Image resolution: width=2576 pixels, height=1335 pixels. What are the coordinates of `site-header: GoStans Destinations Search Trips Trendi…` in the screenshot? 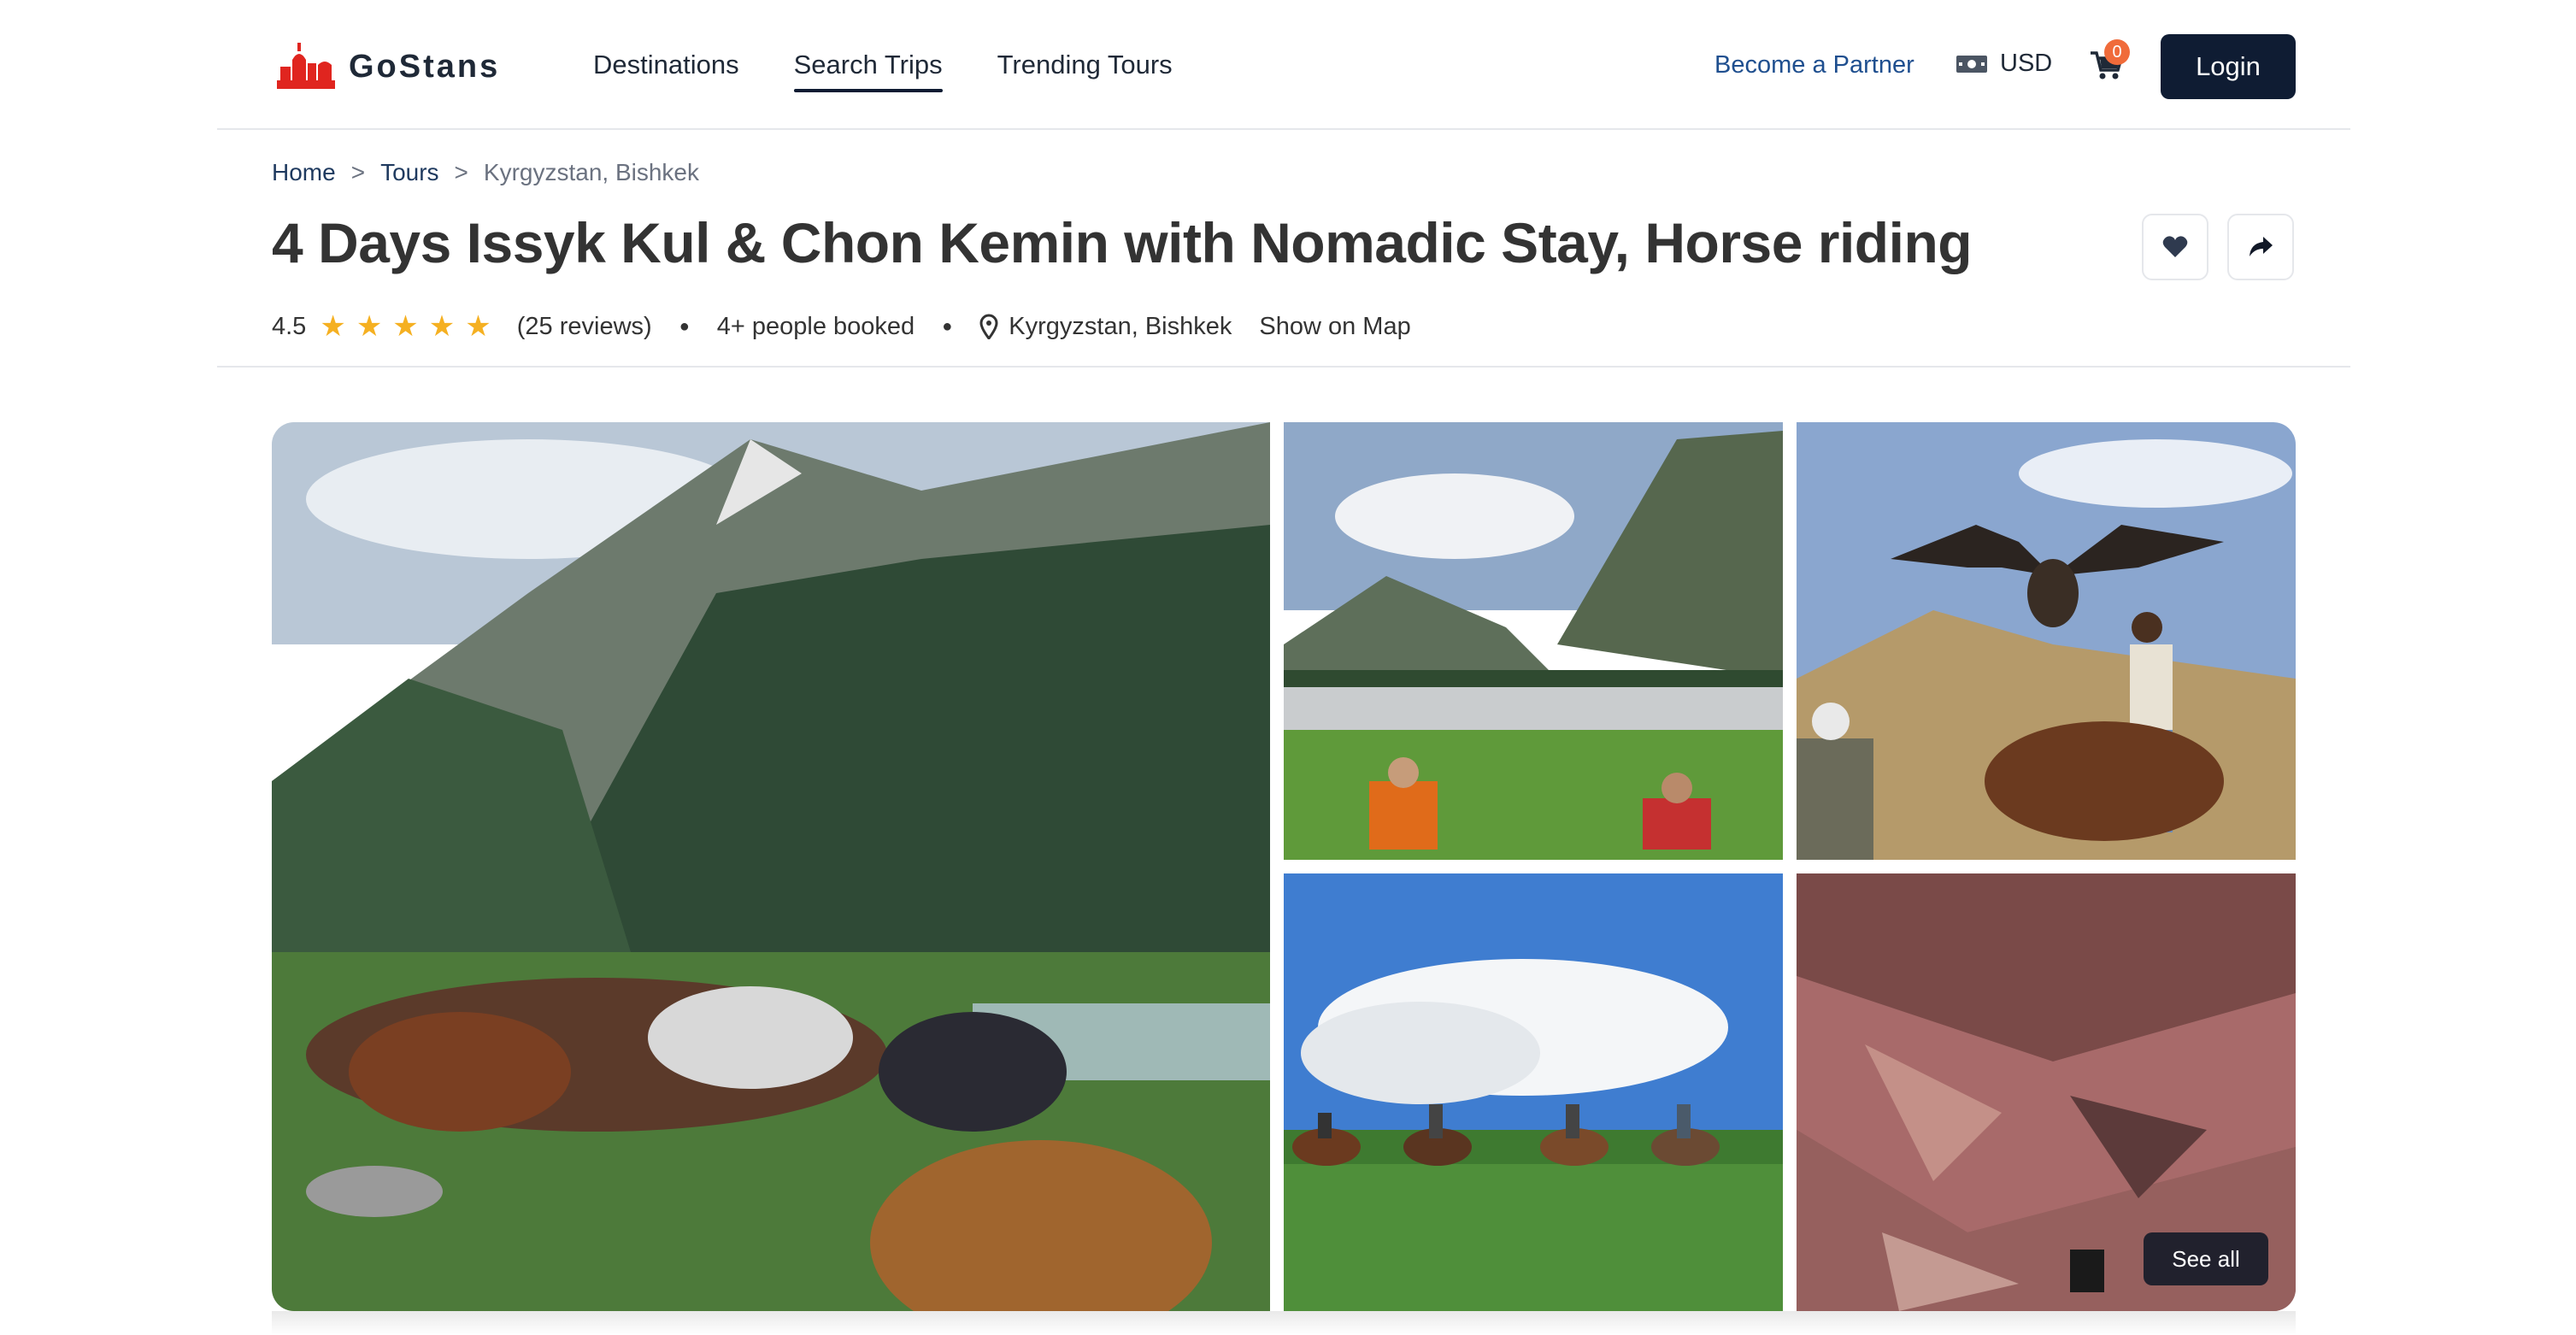 It's located at (1283, 65).